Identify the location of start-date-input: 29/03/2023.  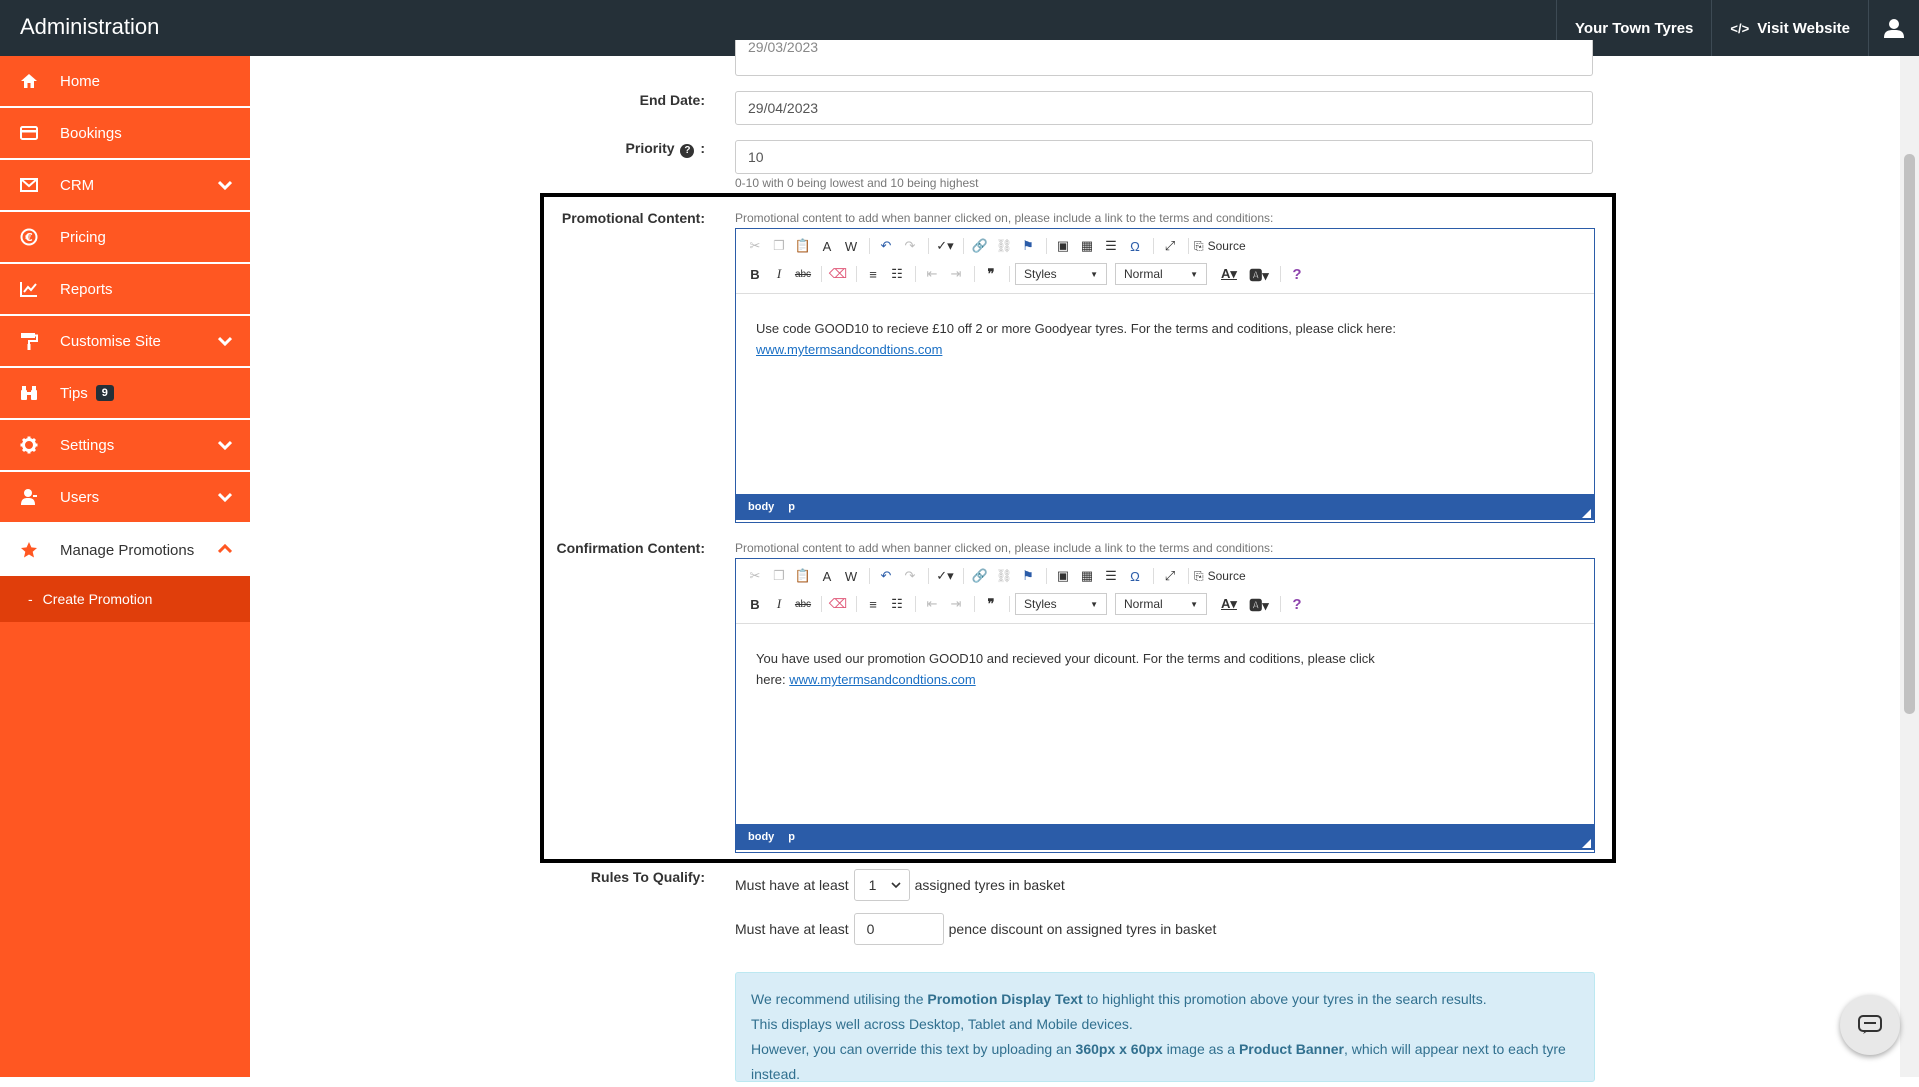
(1164, 57).